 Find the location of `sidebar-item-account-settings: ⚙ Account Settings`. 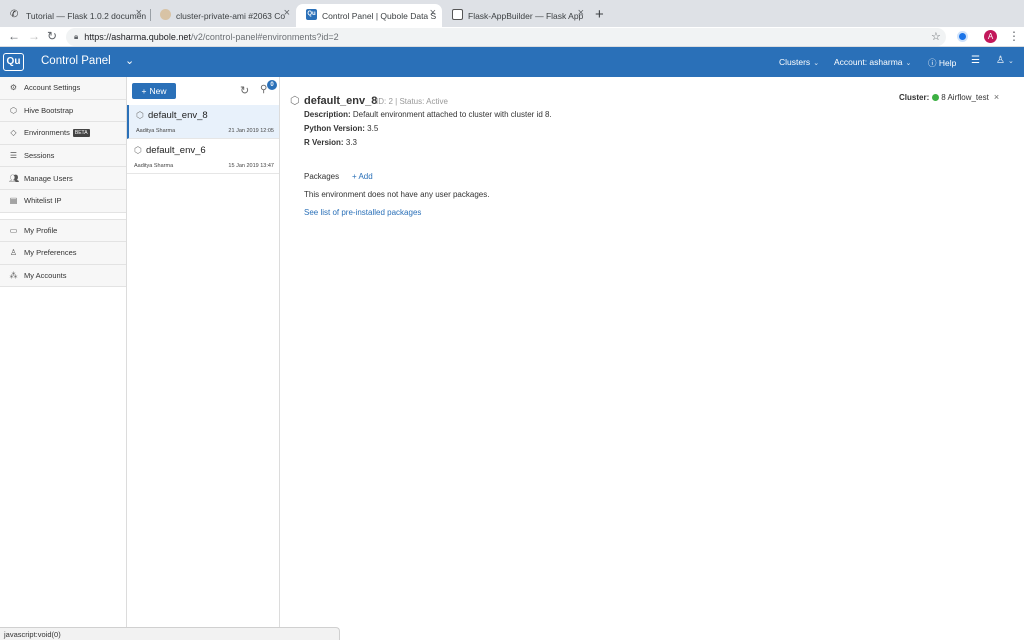

sidebar-item-account-settings: ⚙ Account Settings is located at coordinates (63, 88).